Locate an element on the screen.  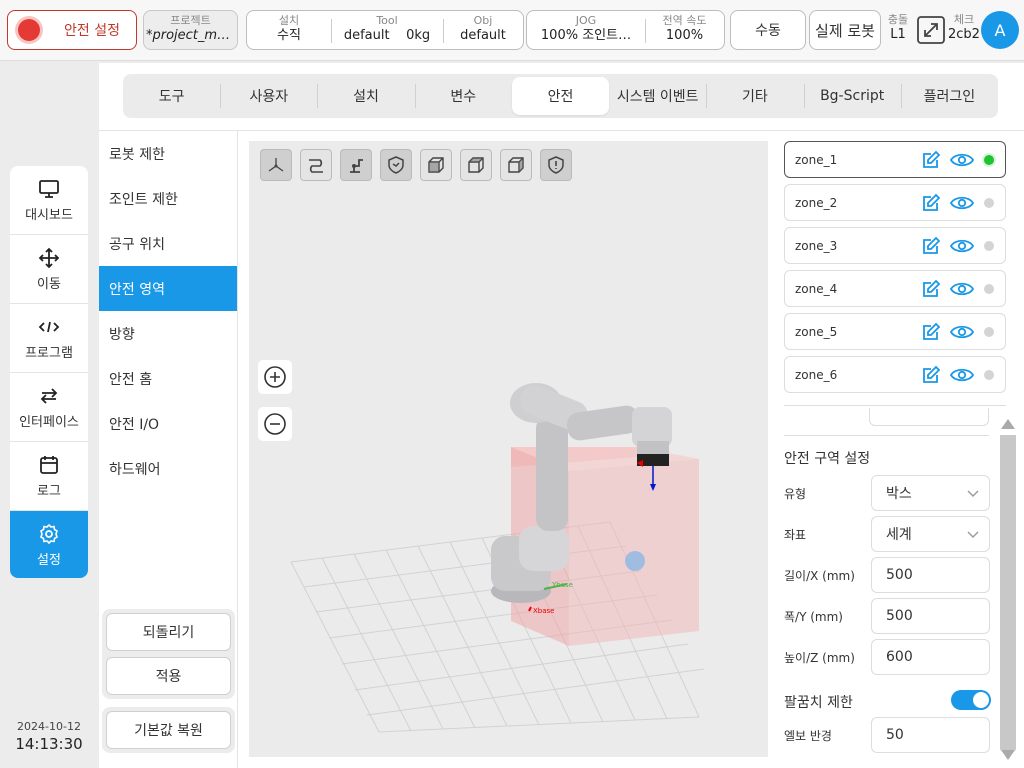
zone-item: zone_1 is located at coordinates (895, 159).